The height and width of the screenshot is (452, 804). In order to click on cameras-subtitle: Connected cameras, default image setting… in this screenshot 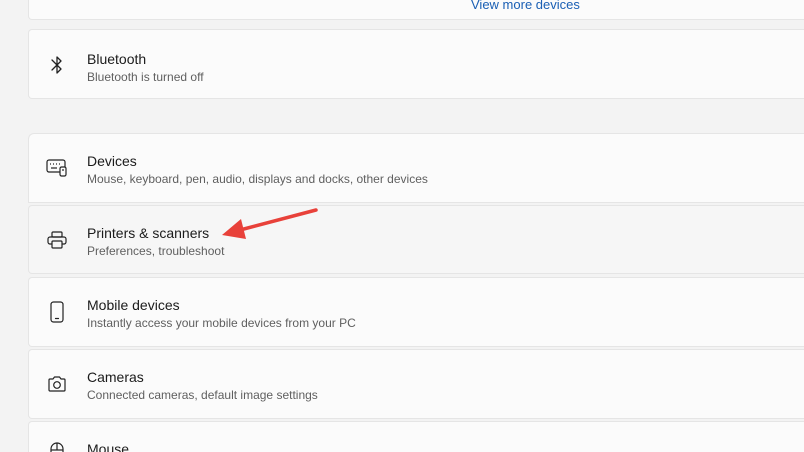, I will do `click(202, 395)`.